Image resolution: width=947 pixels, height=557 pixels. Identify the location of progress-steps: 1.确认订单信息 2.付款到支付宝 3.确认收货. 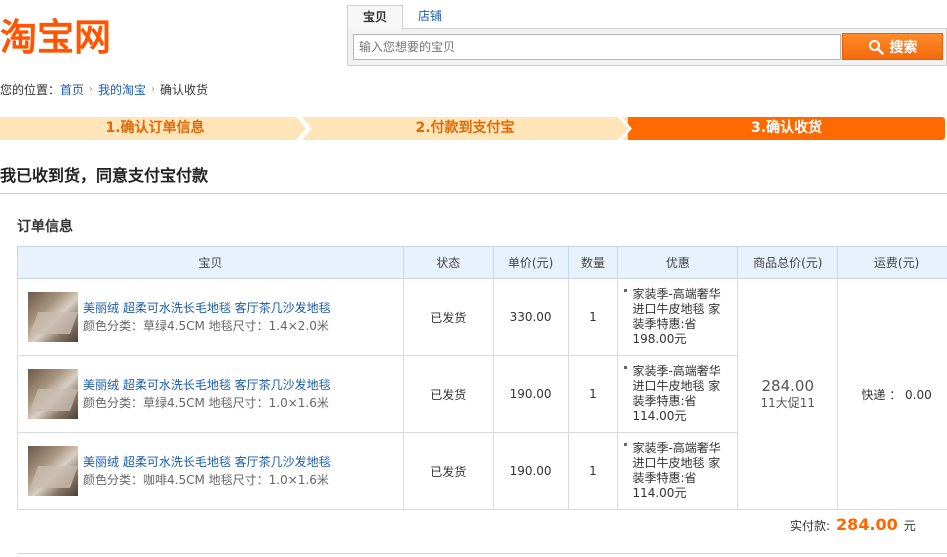
(472, 128).